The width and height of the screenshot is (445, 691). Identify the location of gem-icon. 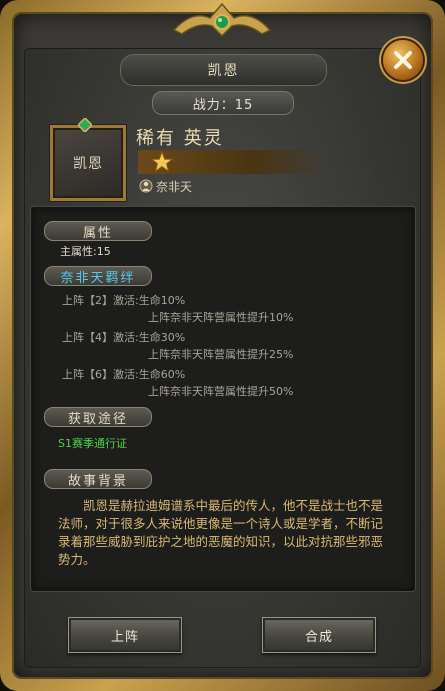
(85, 125).